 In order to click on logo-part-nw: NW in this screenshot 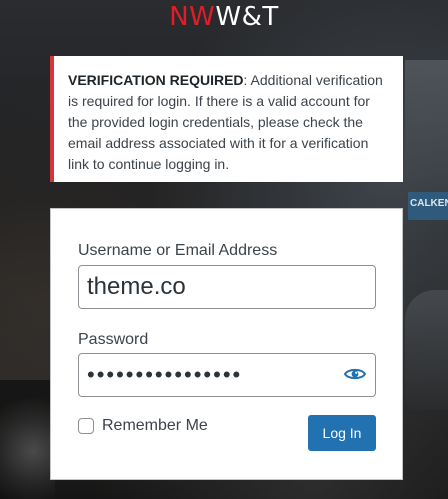, I will do `click(192, 17)`.